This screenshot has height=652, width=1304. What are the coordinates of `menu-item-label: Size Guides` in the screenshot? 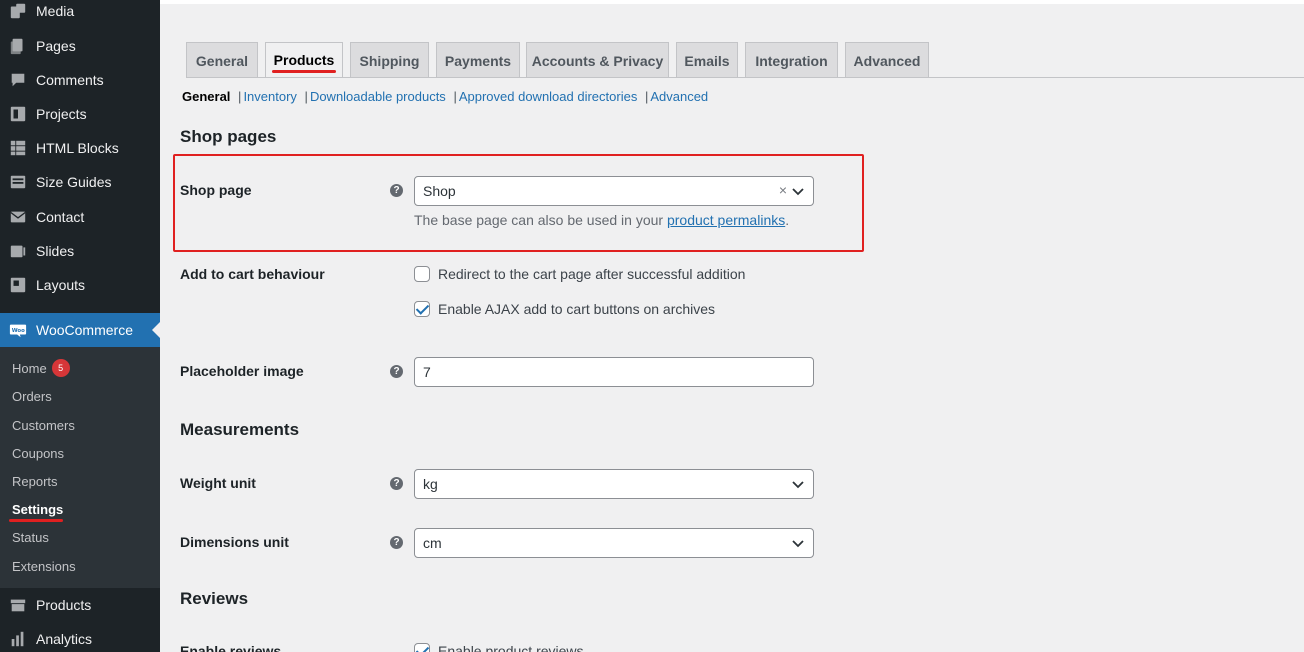 It's located at (74, 182).